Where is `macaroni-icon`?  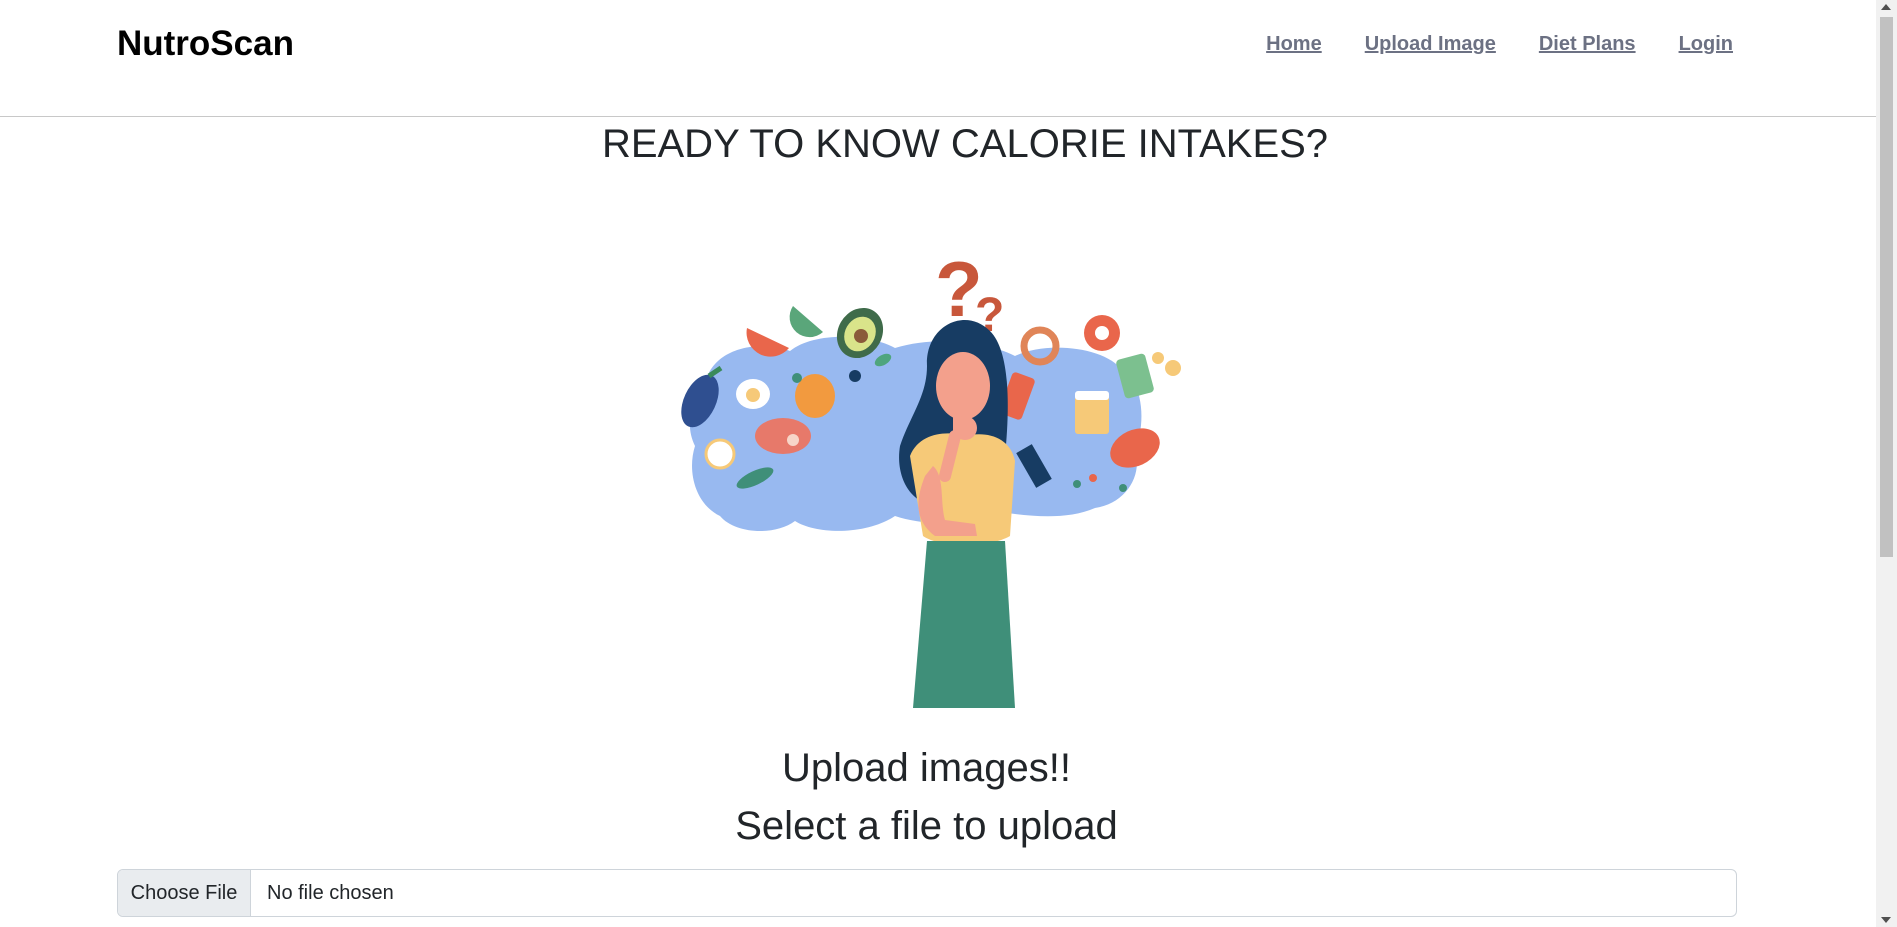 macaroni-icon is located at coordinates (1173, 368).